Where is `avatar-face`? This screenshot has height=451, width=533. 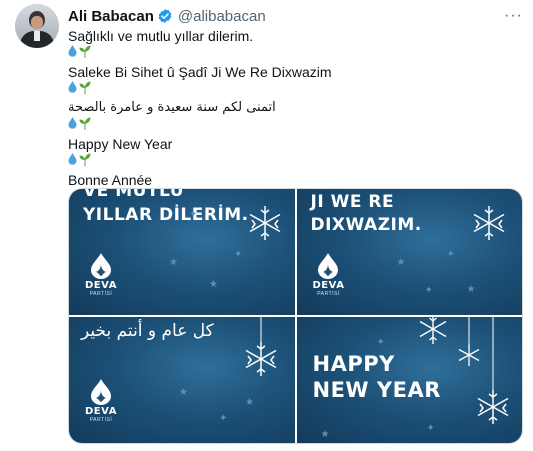
avatar-face is located at coordinates (37, 22).